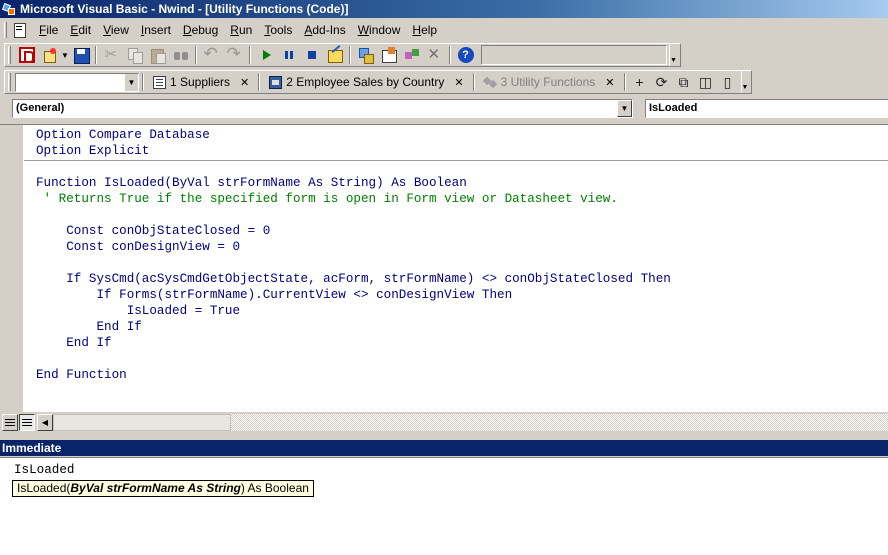  Describe the element at coordinates (388, 55) in the screenshot. I see `properties-window-button` at that location.